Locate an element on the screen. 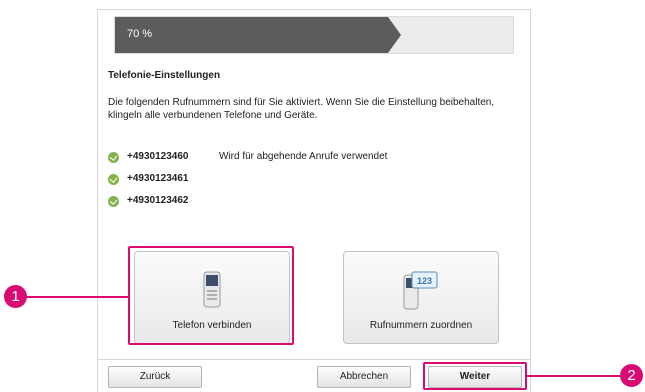 This screenshot has height=392, width=645. progress-fill is located at coordinates (258, 35).